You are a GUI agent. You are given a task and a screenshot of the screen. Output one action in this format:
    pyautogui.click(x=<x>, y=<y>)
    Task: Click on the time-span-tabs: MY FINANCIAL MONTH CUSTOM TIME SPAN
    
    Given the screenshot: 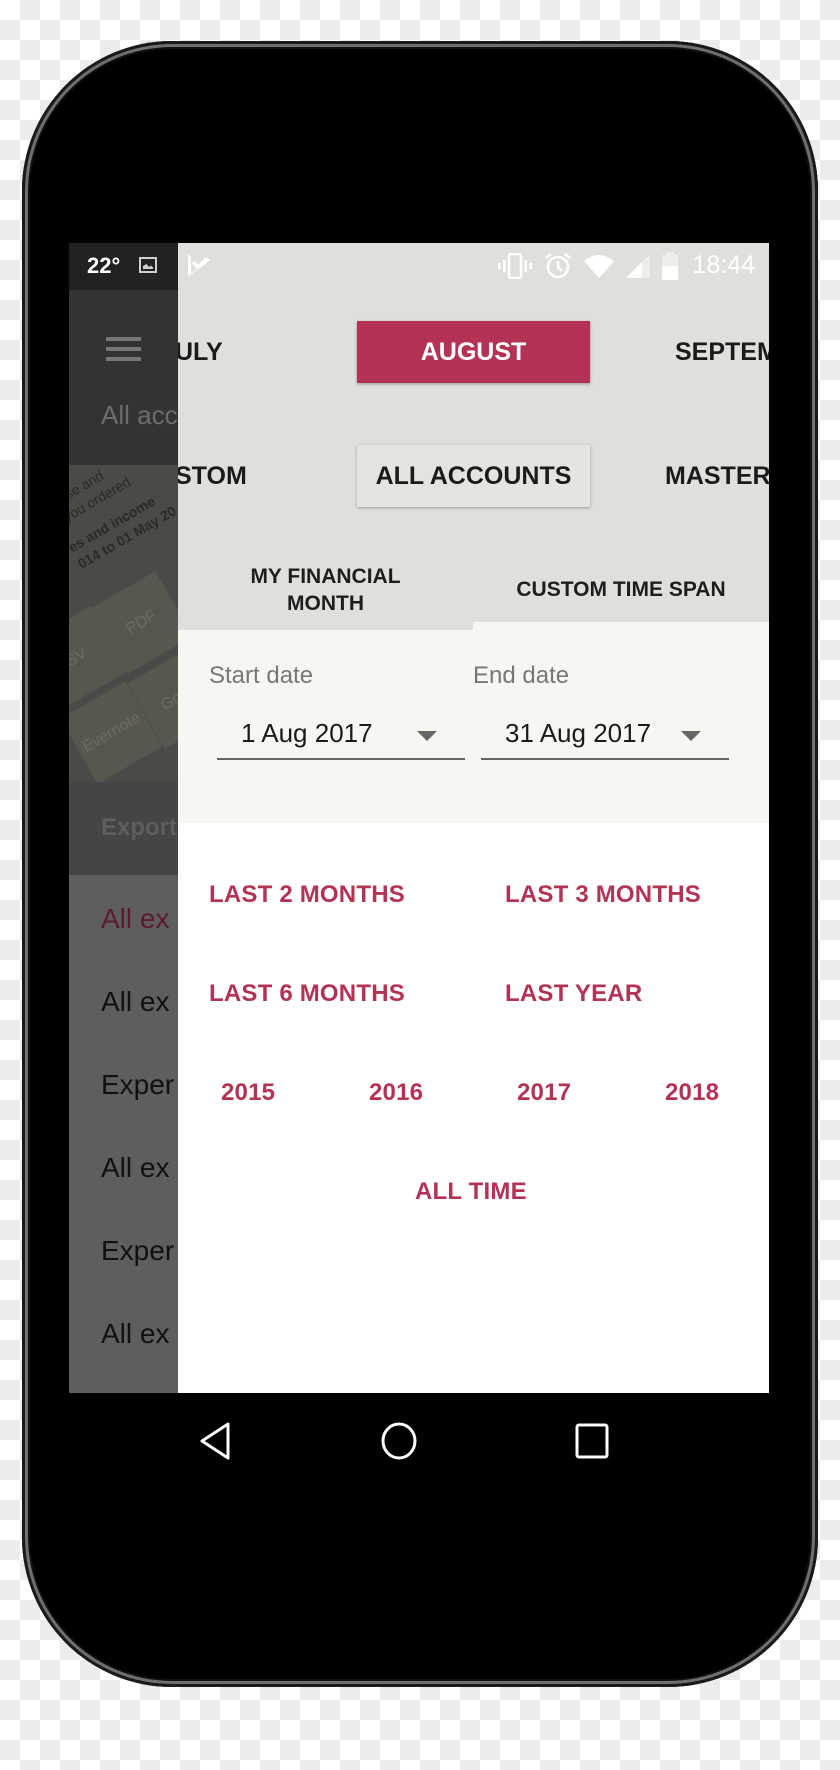 What is the action you would take?
    pyautogui.click(x=473, y=589)
    